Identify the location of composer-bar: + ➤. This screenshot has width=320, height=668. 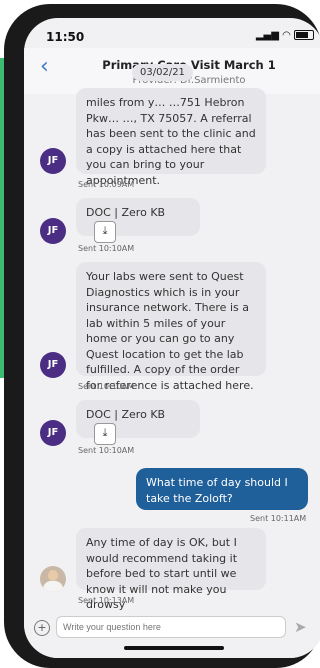
(172, 636).